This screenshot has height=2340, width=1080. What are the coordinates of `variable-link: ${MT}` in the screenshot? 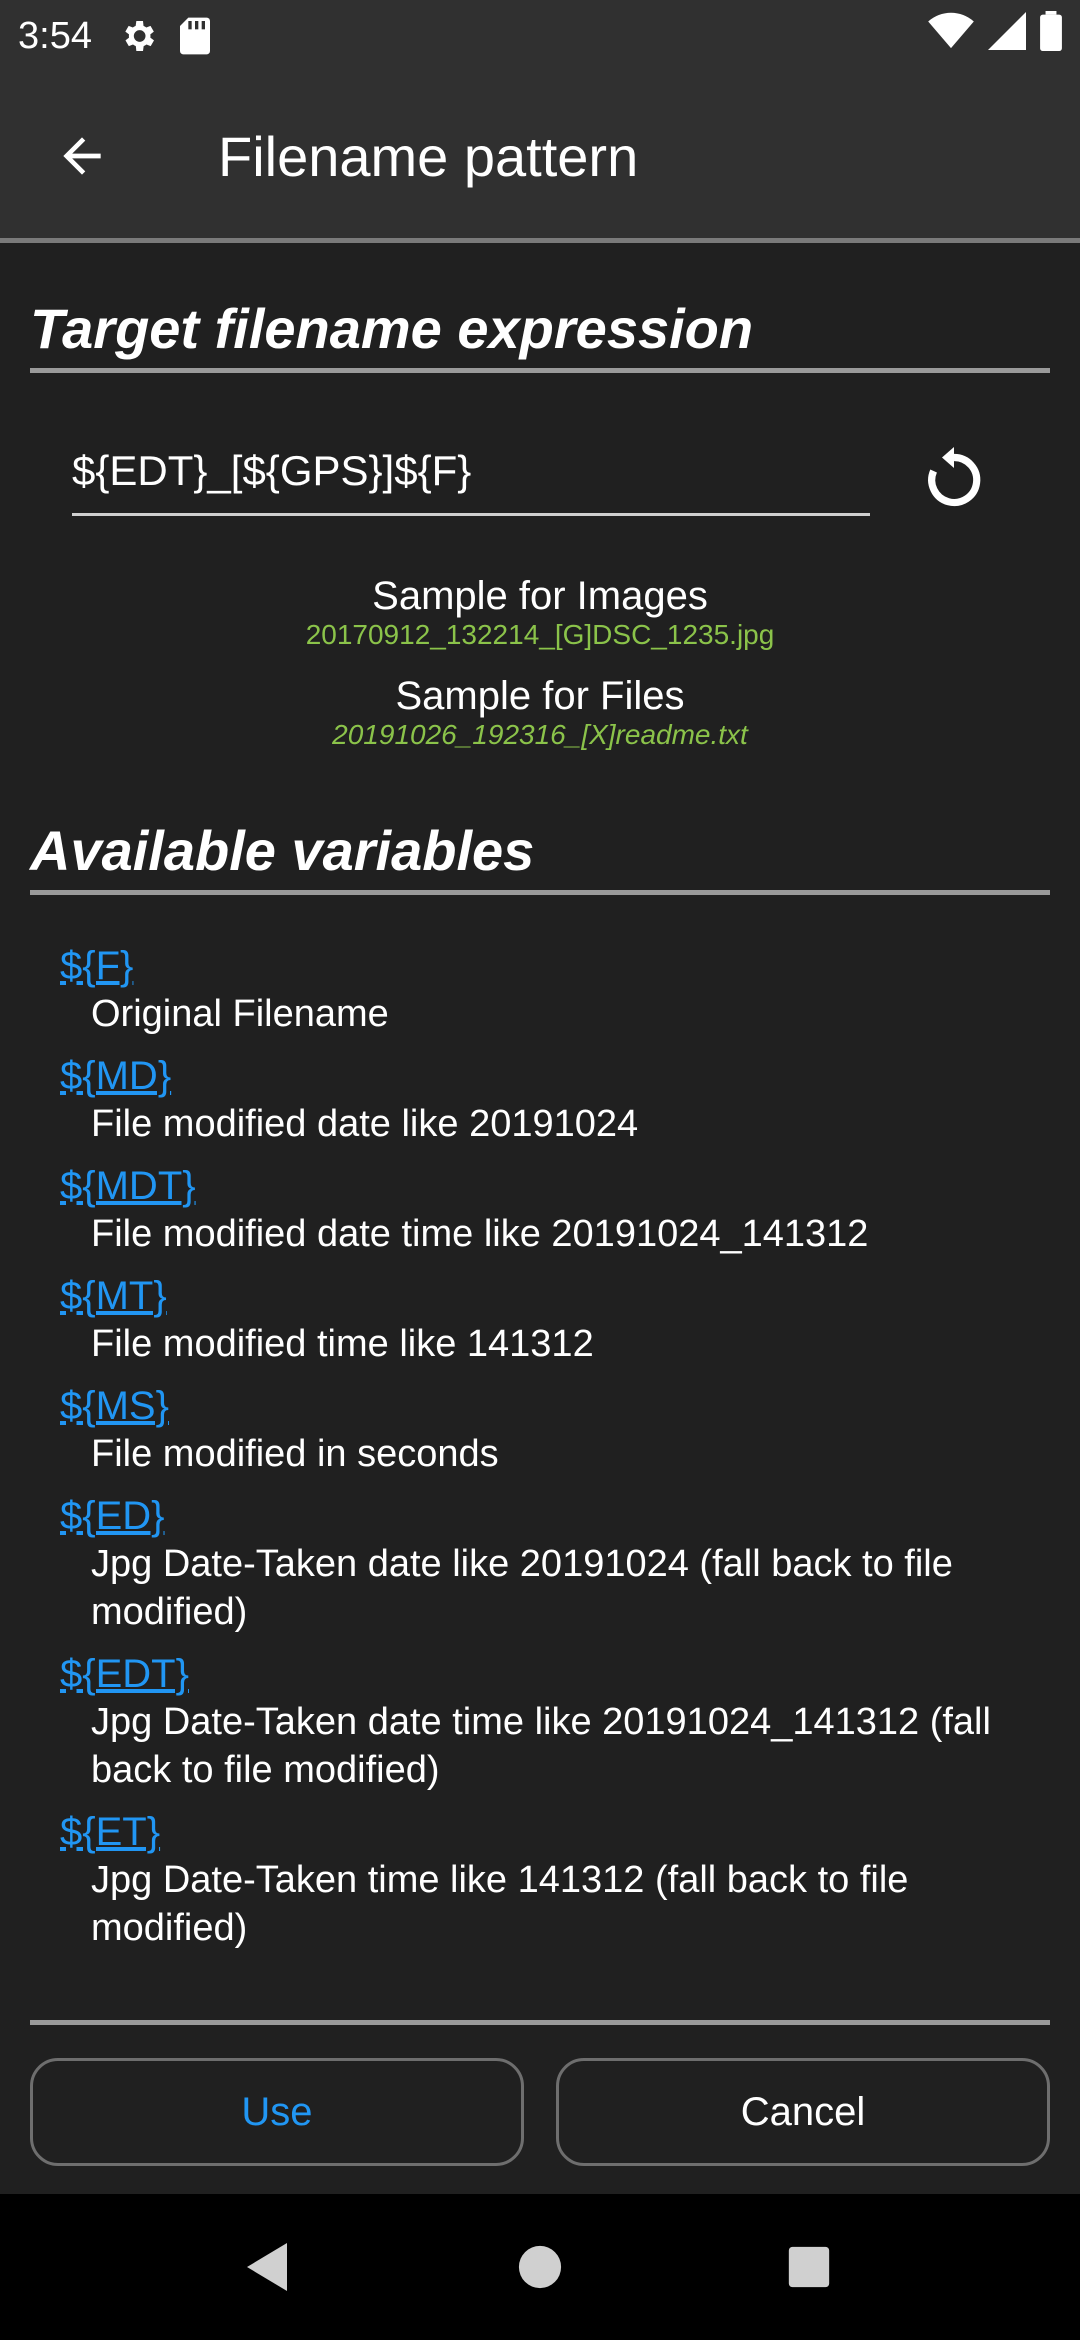 It's located at (540, 1296).